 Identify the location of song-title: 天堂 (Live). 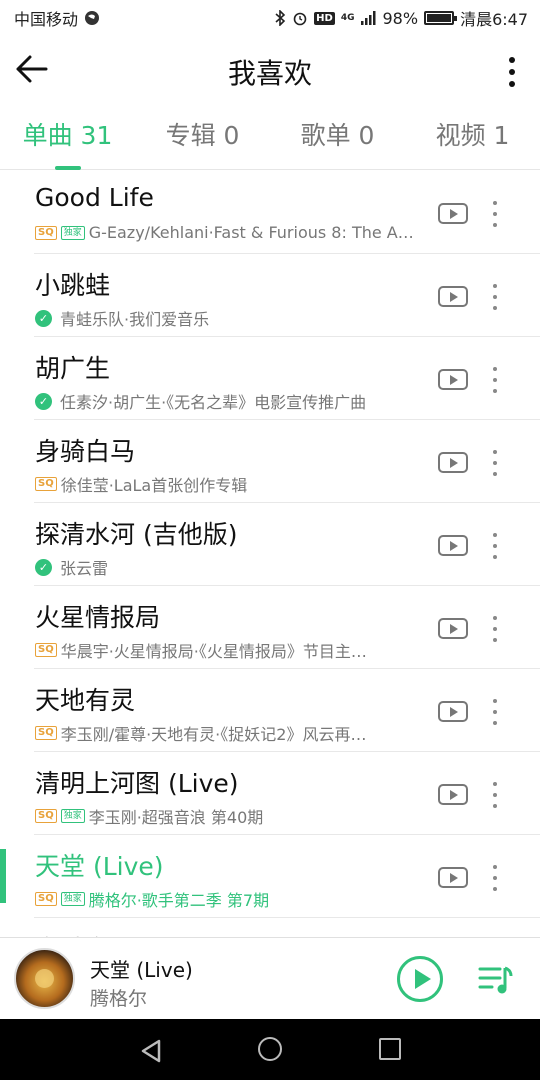
(99, 866).